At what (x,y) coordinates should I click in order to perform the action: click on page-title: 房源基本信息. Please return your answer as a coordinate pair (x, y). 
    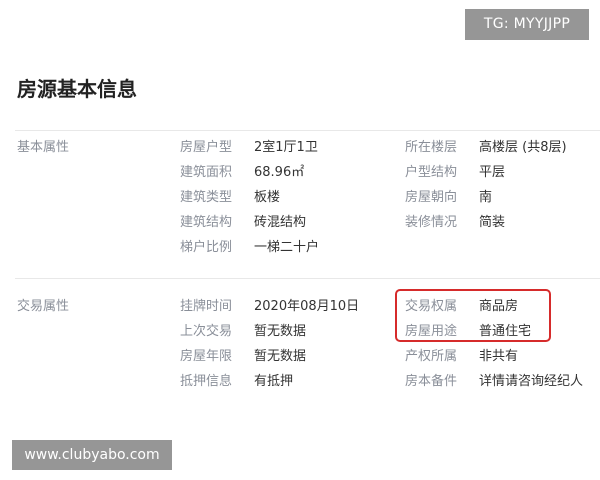
    Looking at the image, I should click on (77, 89).